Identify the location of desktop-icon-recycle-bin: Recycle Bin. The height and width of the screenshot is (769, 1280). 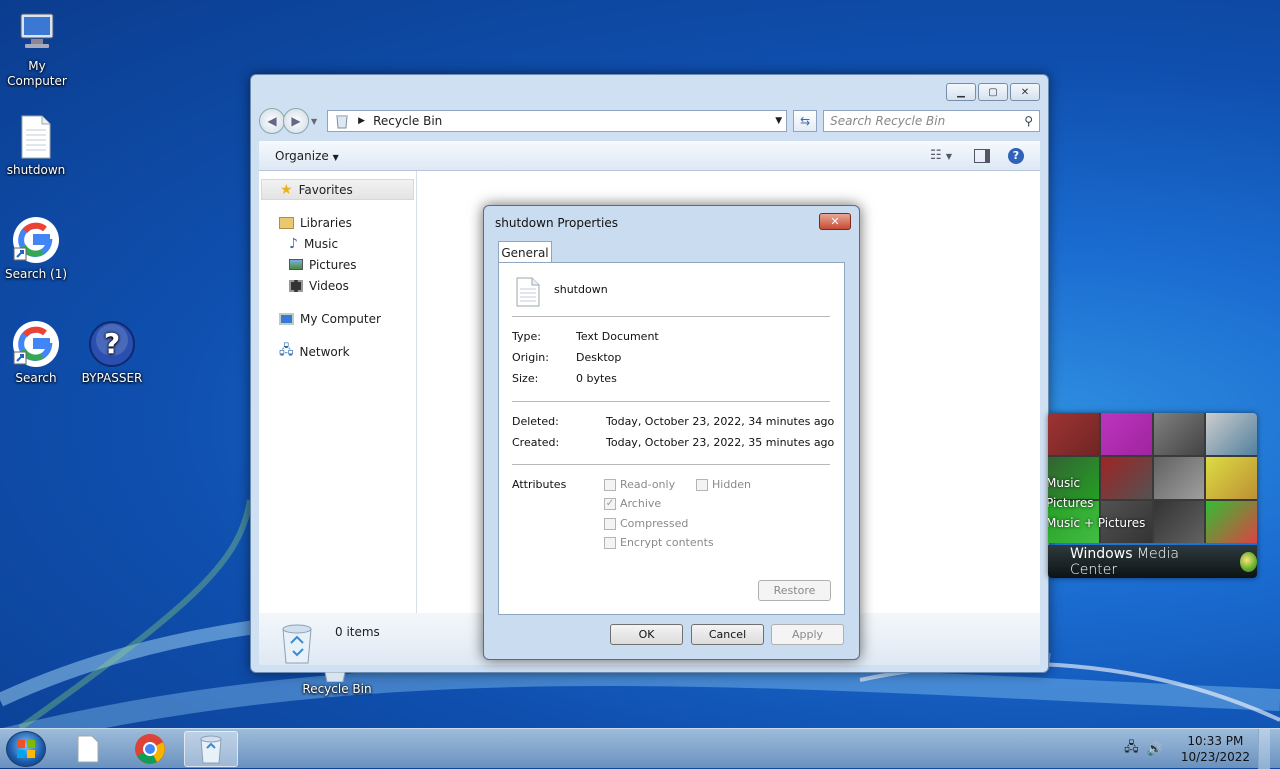
(337, 689).